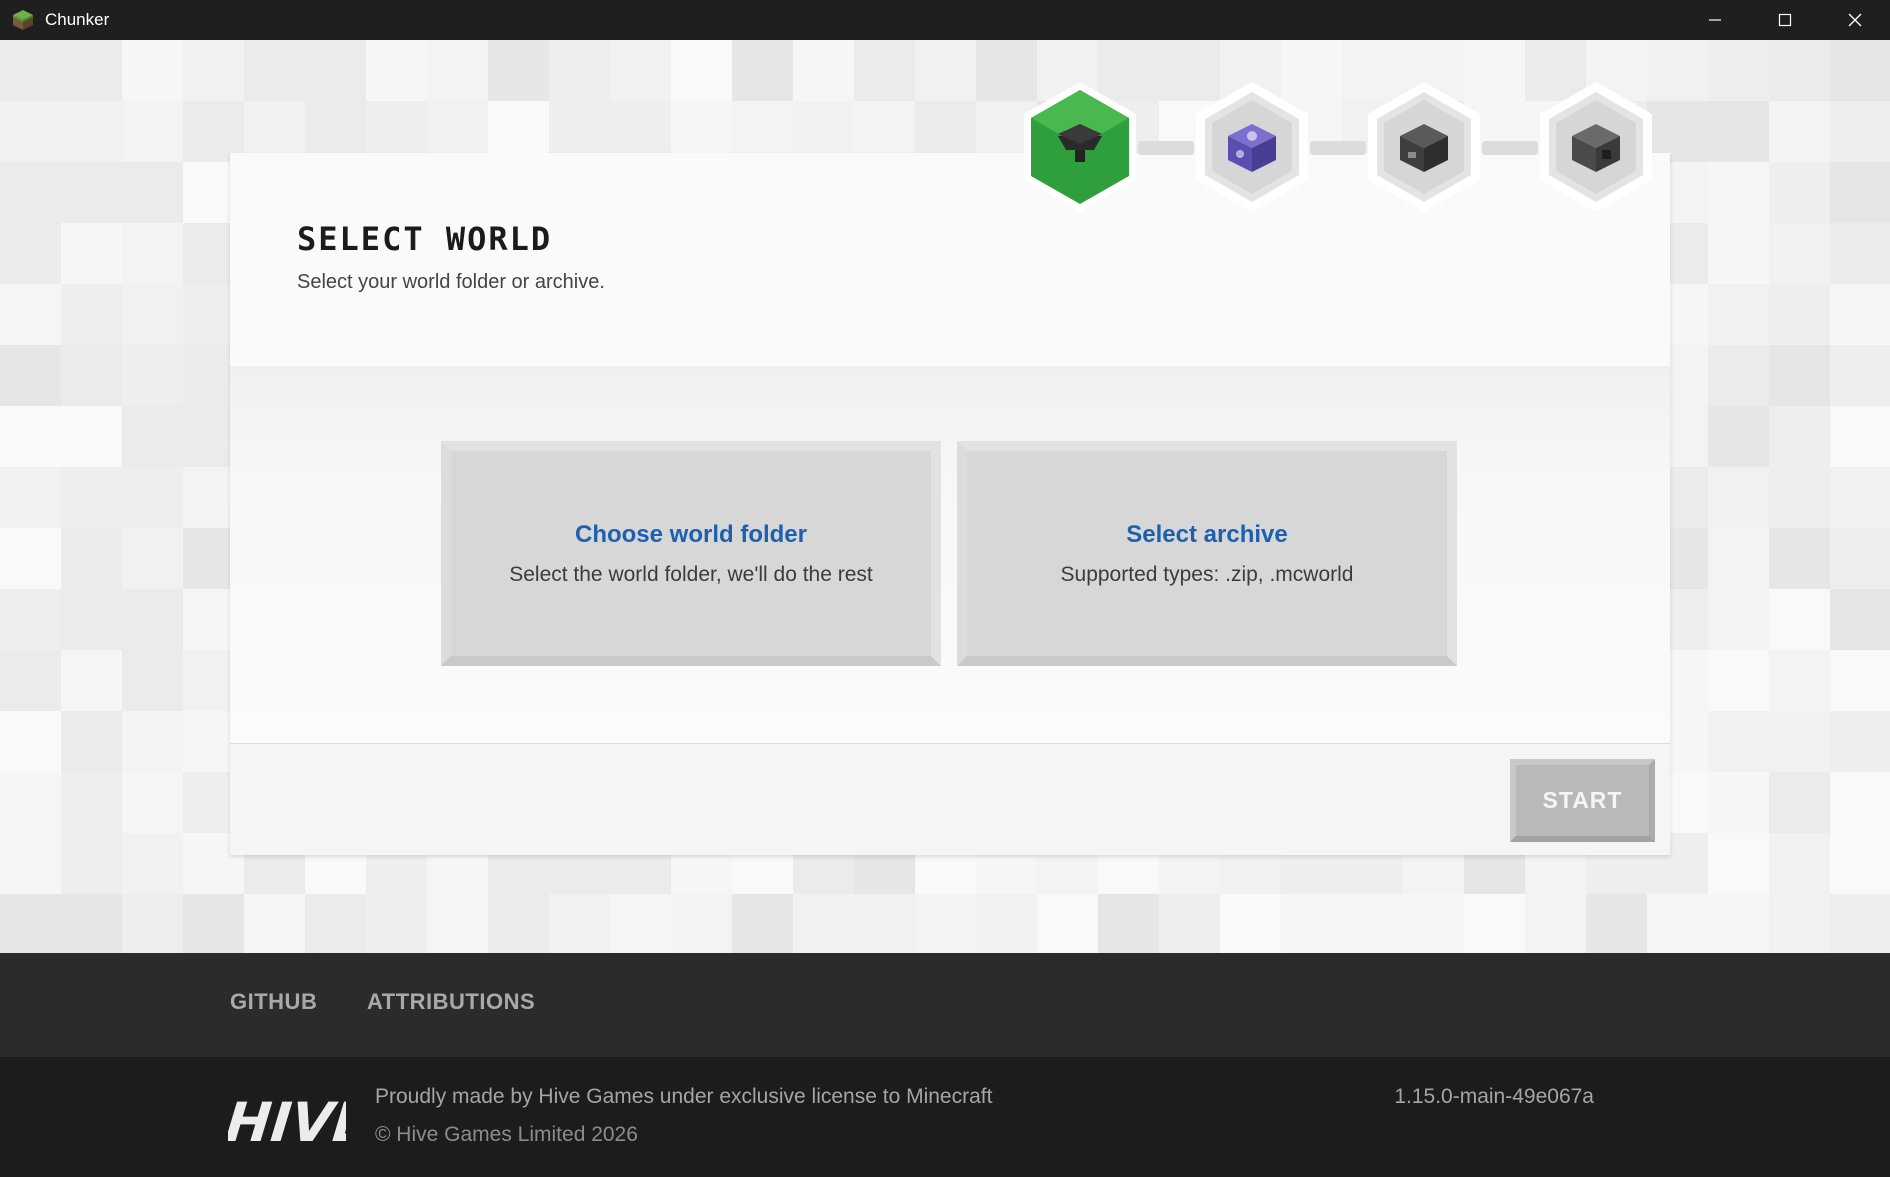 This screenshot has height=1177, width=1890. Describe the element at coordinates (945, 1005) in the screenshot. I see `footer-nav: GITHUB ATTRIBUTIONS` at that location.